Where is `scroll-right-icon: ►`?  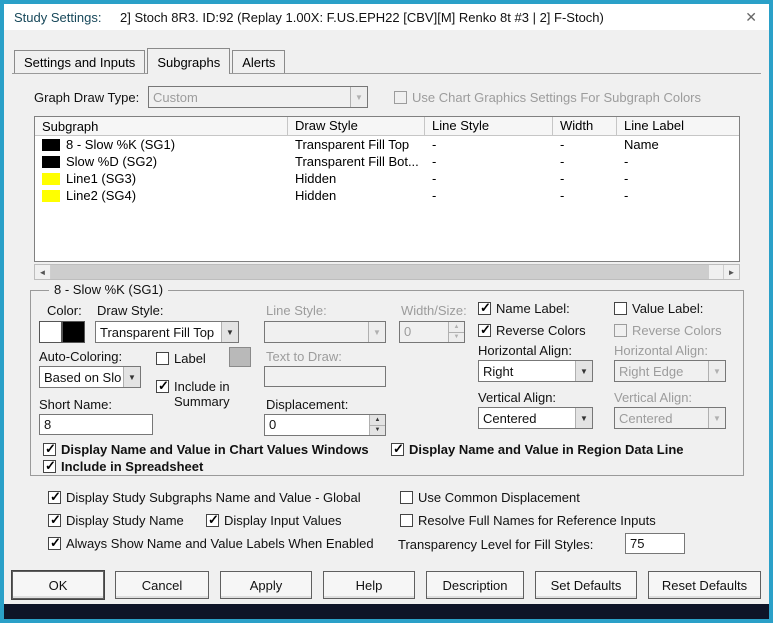
scroll-right-icon: ► is located at coordinates (731, 272).